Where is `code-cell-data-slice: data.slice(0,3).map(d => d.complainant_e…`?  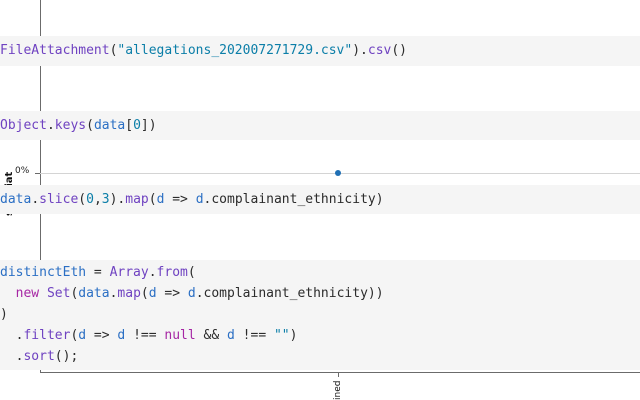 code-cell-data-slice: data.slice(0,3).map(d => d.complainant_e… is located at coordinates (320, 199).